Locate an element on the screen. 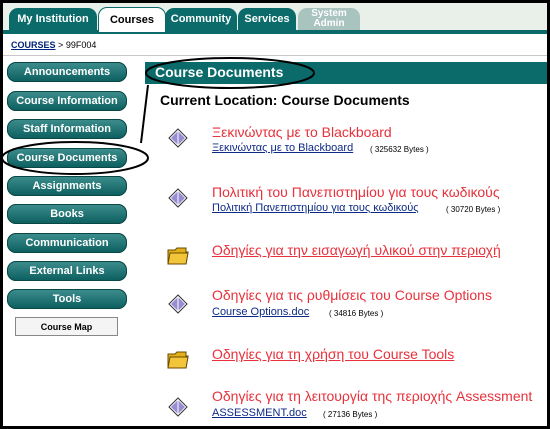 This screenshot has width=550, height=429. highlight-ellipse-nav is located at coordinates (76, 158).